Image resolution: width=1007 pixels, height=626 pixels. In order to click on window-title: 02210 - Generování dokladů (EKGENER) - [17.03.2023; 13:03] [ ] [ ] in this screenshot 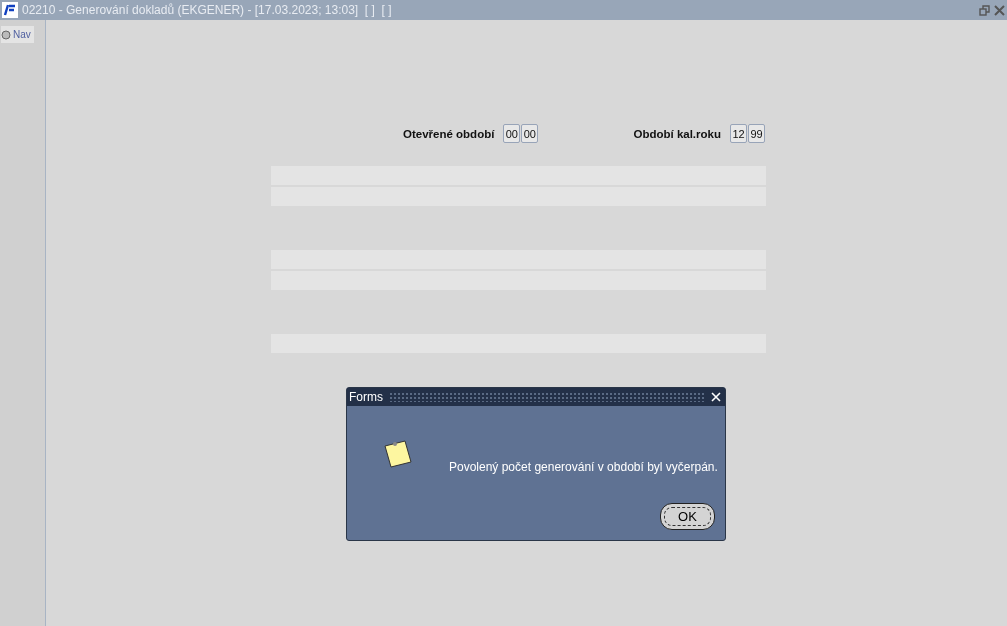, I will do `click(207, 10)`.